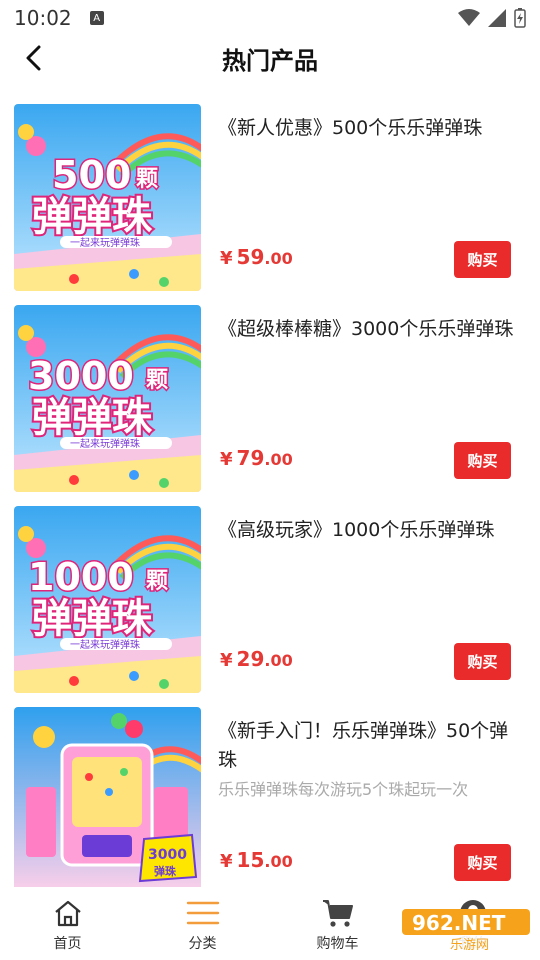 The height and width of the screenshot is (960, 540). I want to click on thumb-badge-text: 弹珠, so click(165, 871).